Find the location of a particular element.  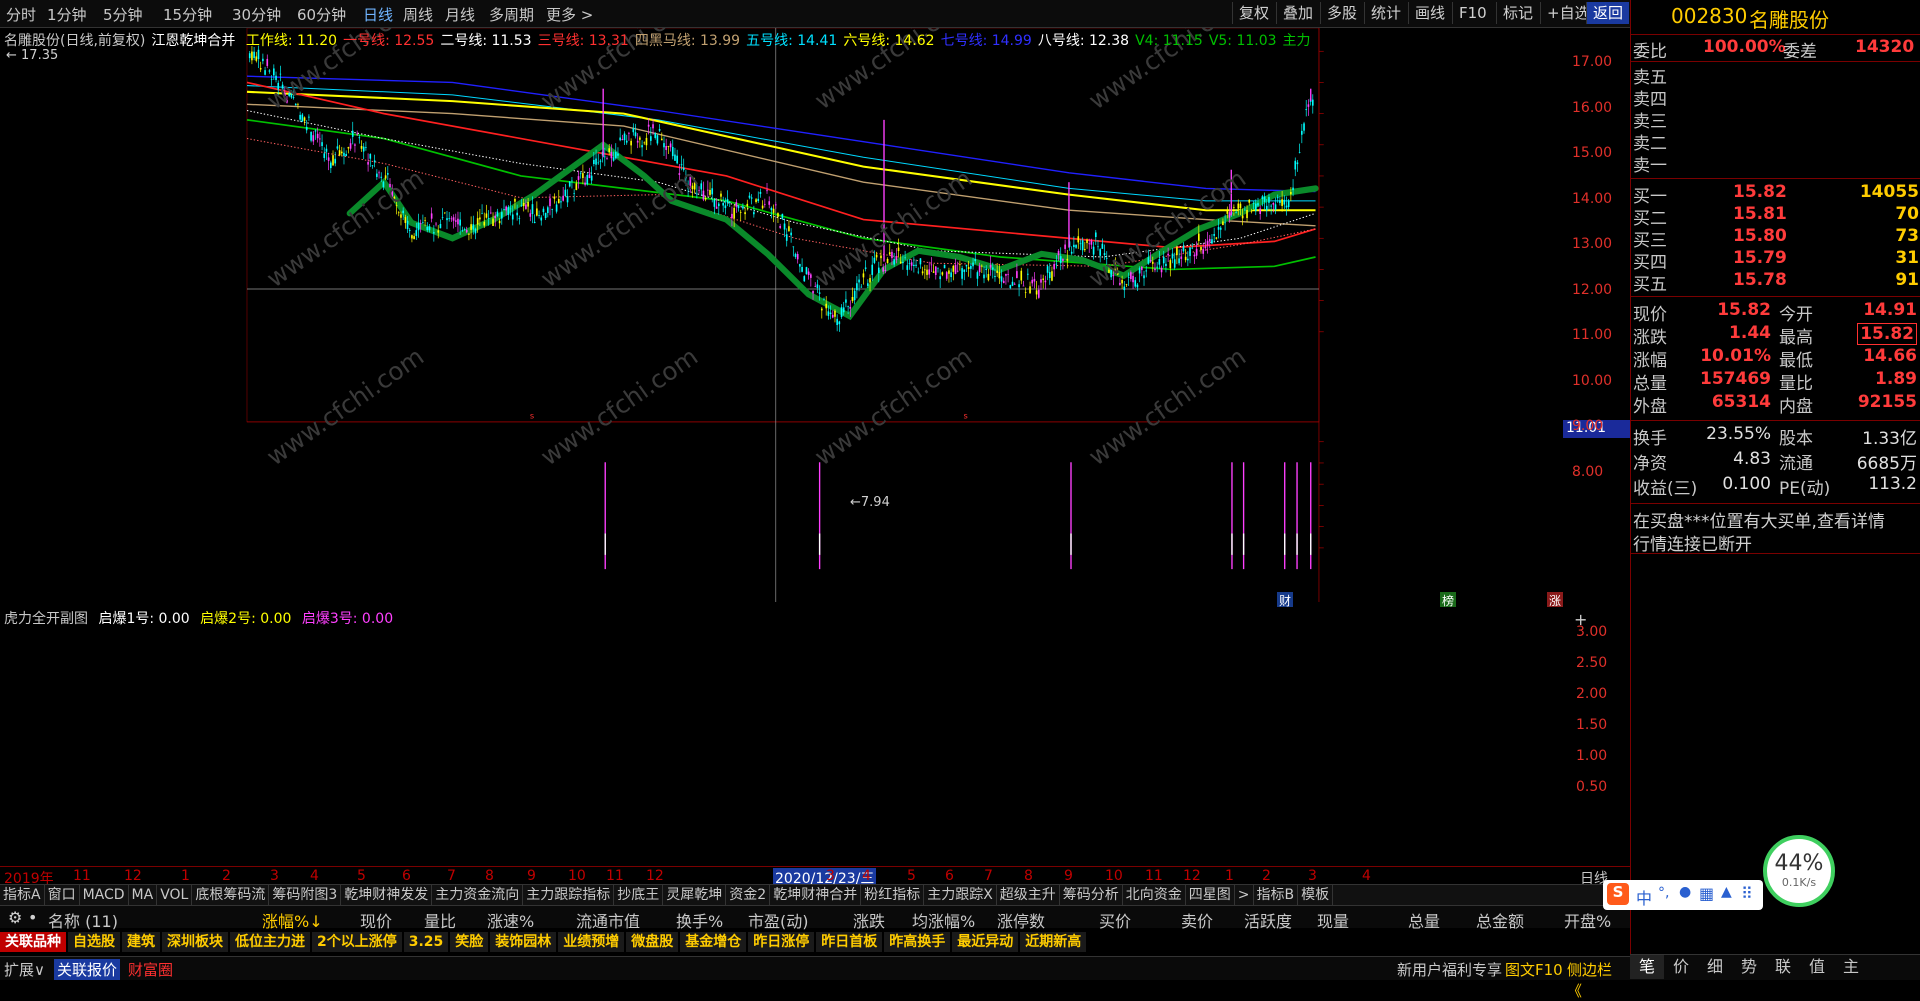

finance-marker: 财 is located at coordinates (1285, 600).